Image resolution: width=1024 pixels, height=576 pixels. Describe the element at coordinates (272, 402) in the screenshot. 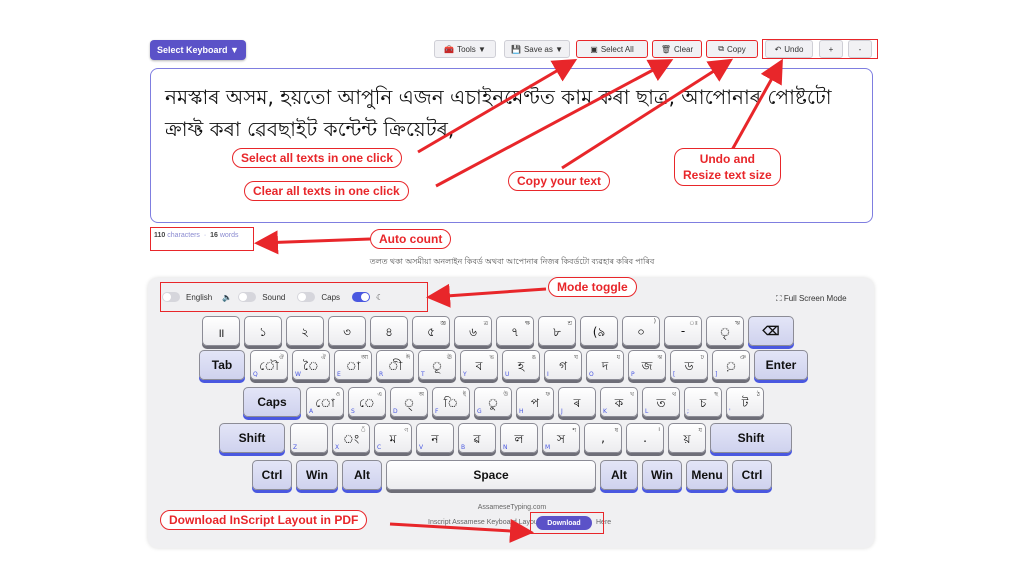

I see `caps-key: Caps` at that location.